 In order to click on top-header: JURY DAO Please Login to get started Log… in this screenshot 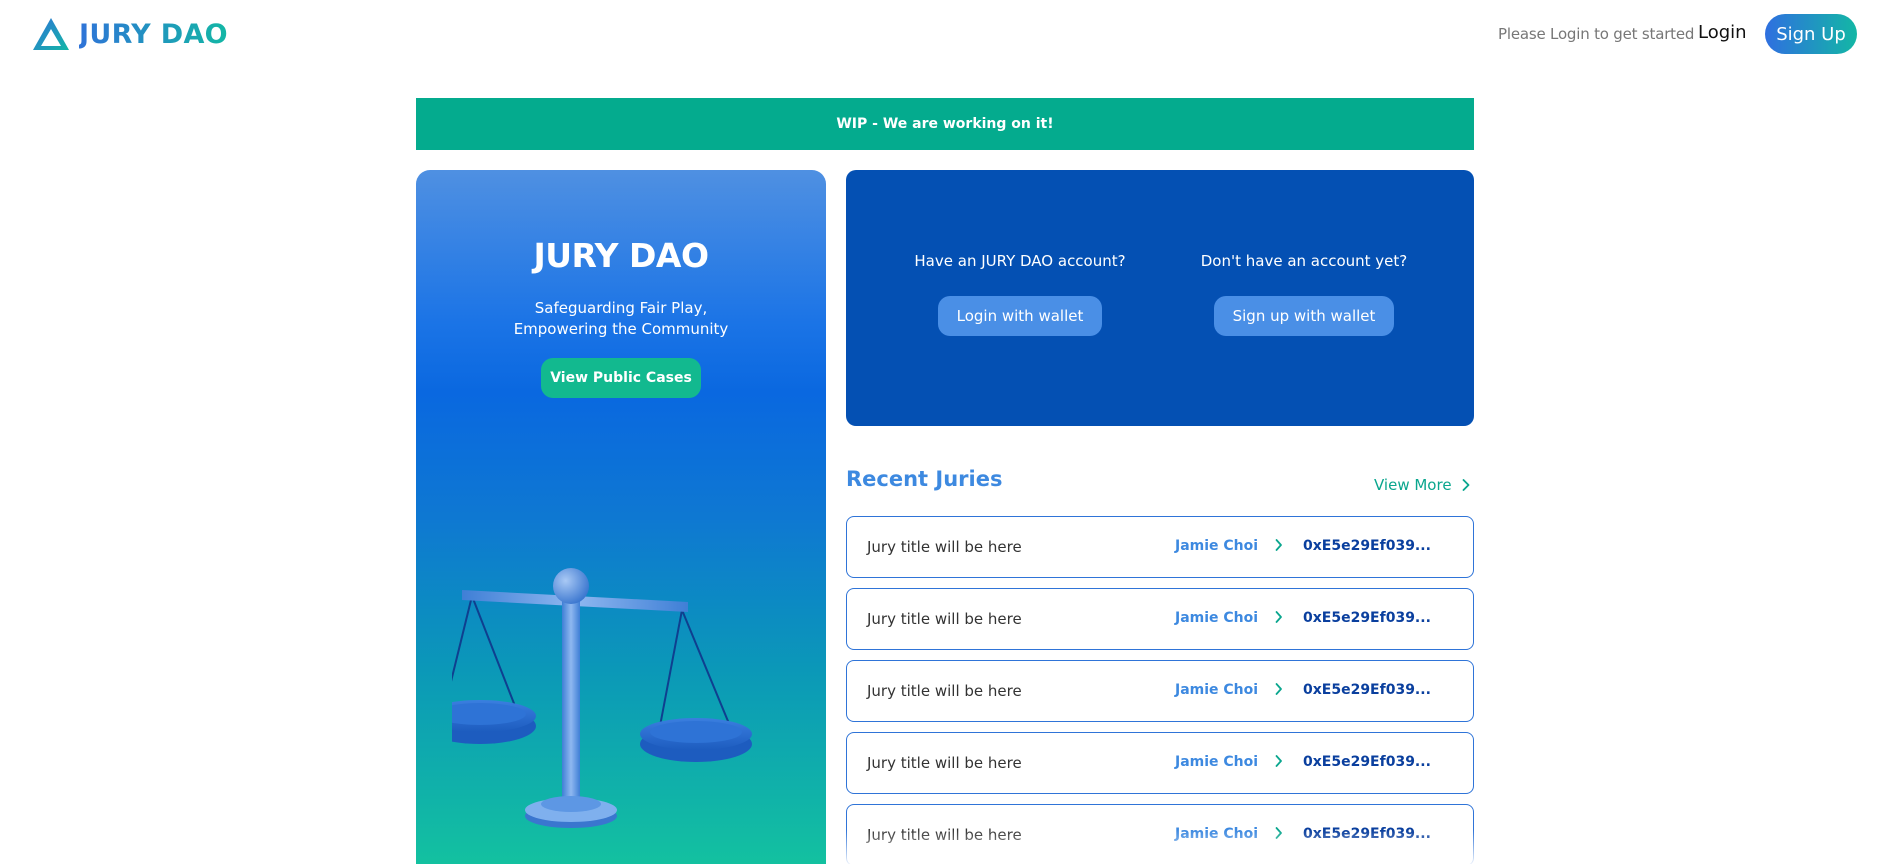, I will do `click(944, 34)`.